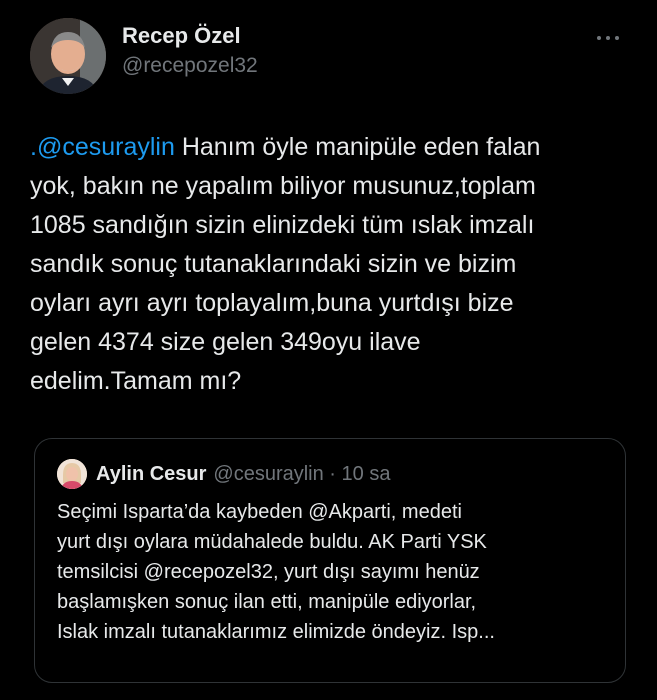 The width and height of the screenshot is (657, 700). What do you see at coordinates (68, 56) in the screenshot?
I see `author-avatar` at bounding box center [68, 56].